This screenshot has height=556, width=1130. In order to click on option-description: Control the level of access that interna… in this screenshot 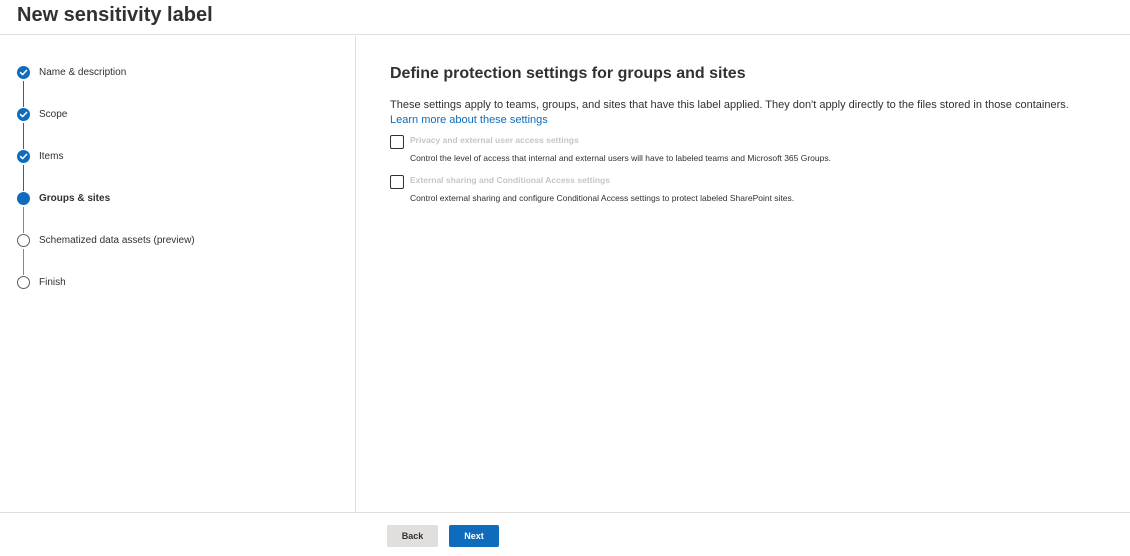, I will do `click(620, 158)`.